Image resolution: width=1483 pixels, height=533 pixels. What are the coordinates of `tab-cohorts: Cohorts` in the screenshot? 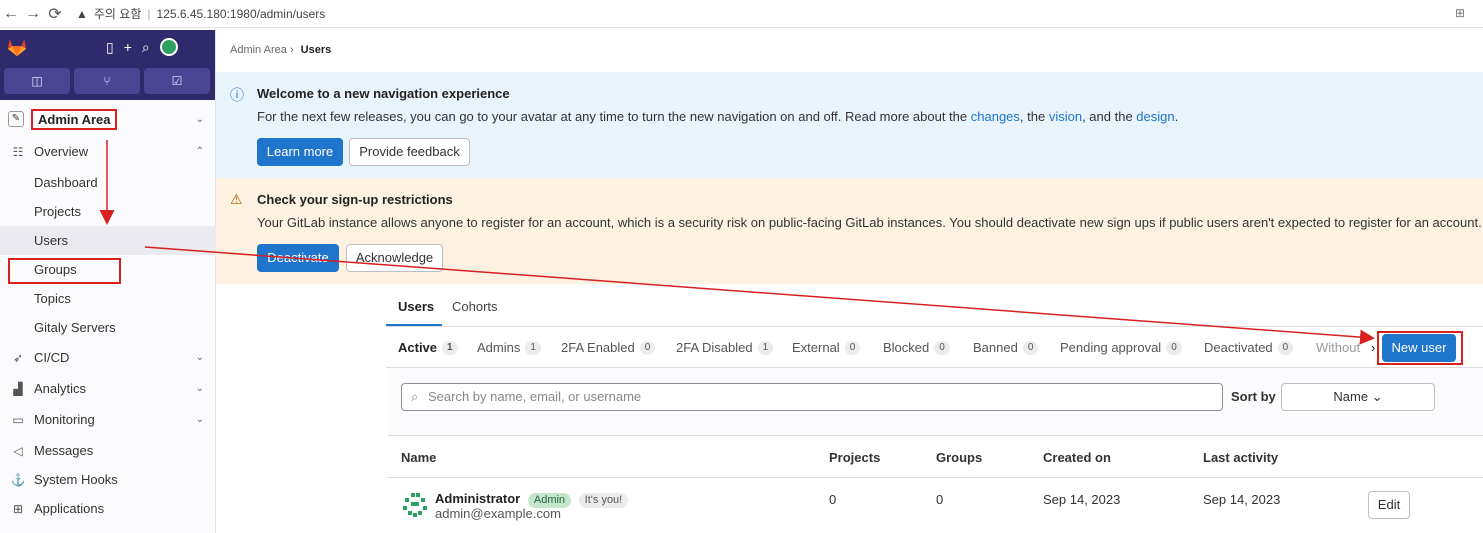 It's located at (475, 306).